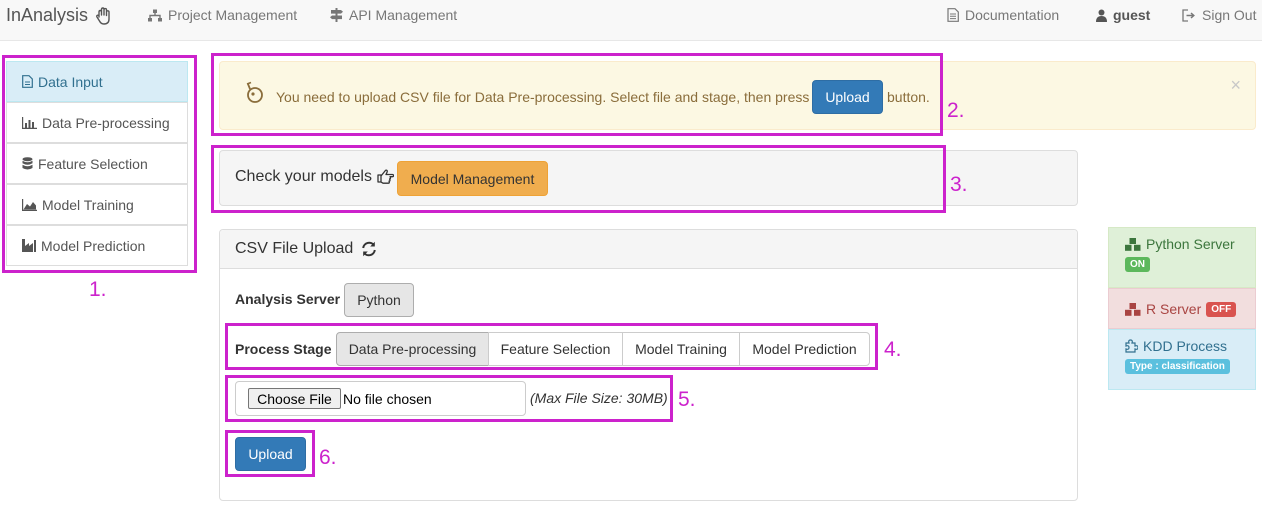 This screenshot has width=1262, height=509. What do you see at coordinates (106, 122) in the screenshot?
I see `sidebar-item-label: Data Pre-processing` at bounding box center [106, 122].